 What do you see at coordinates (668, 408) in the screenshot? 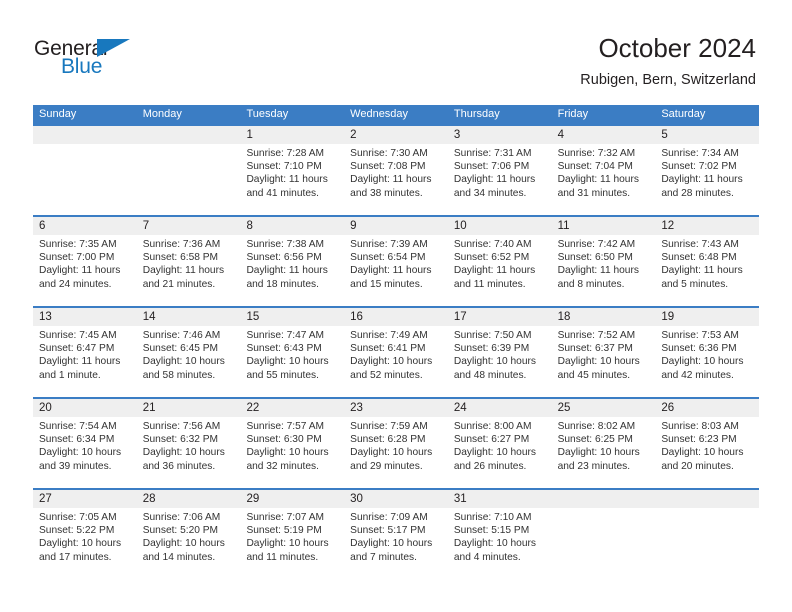
I see `day-number: 26` at bounding box center [668, 408].